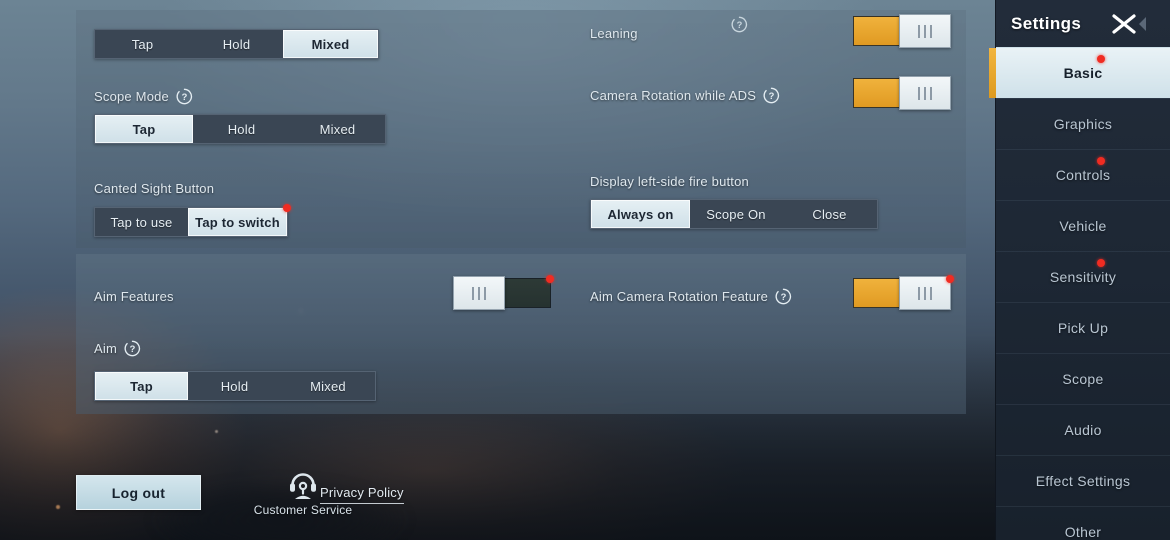 The width and height of the screenshot is (1170, 540). I want to click on page-title: Settings, so click(1046, 23).